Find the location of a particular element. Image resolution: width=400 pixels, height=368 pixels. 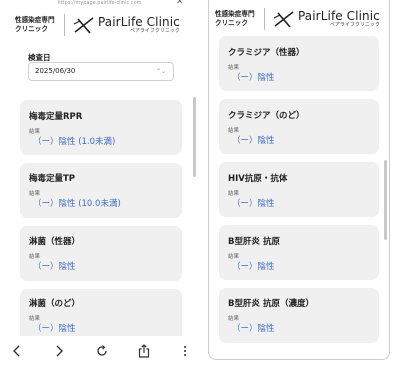

date-select: 2025/06/30 ⌃⌄ is located at coordinates (101, 71).